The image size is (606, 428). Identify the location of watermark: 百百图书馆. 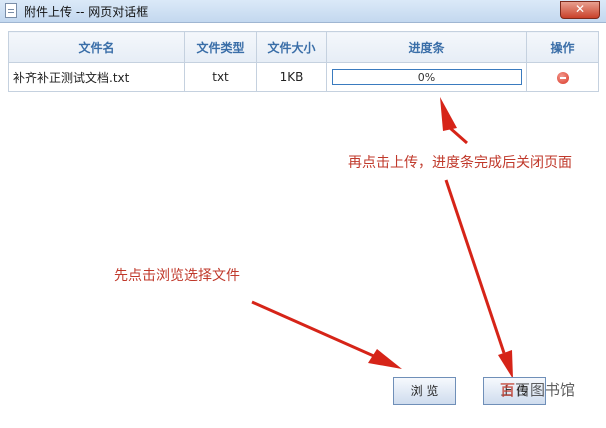
(537, 389).